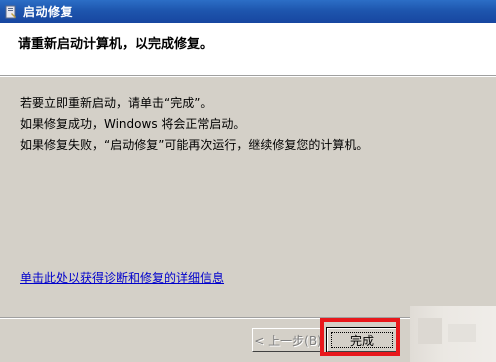 This screenshot has width=496, height=362. Describe the element at coordinates (133, 124) in the screenshot. I see `success-note: 如果修复成功，Windows 将会正常启动。` at that location.